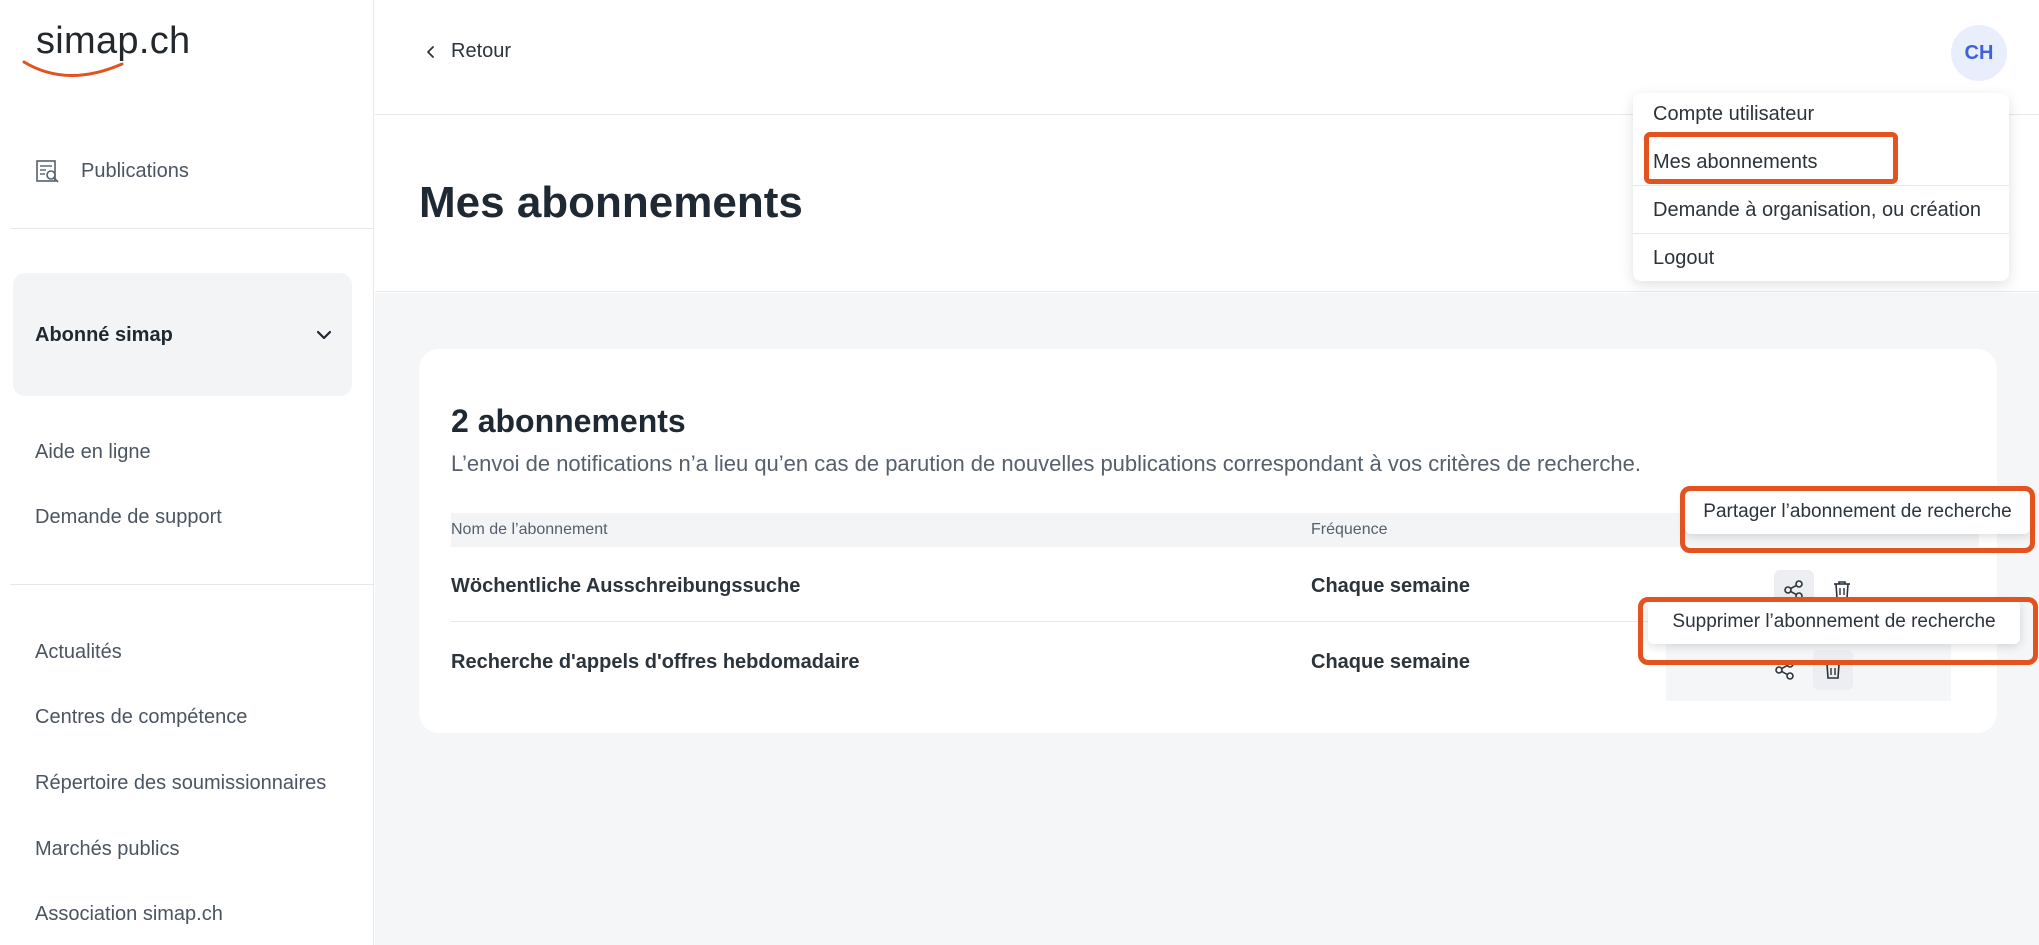 This screenshot has width=2039, height=945. I want to click on sidebar-item-label: Publications, so click(135, 170).